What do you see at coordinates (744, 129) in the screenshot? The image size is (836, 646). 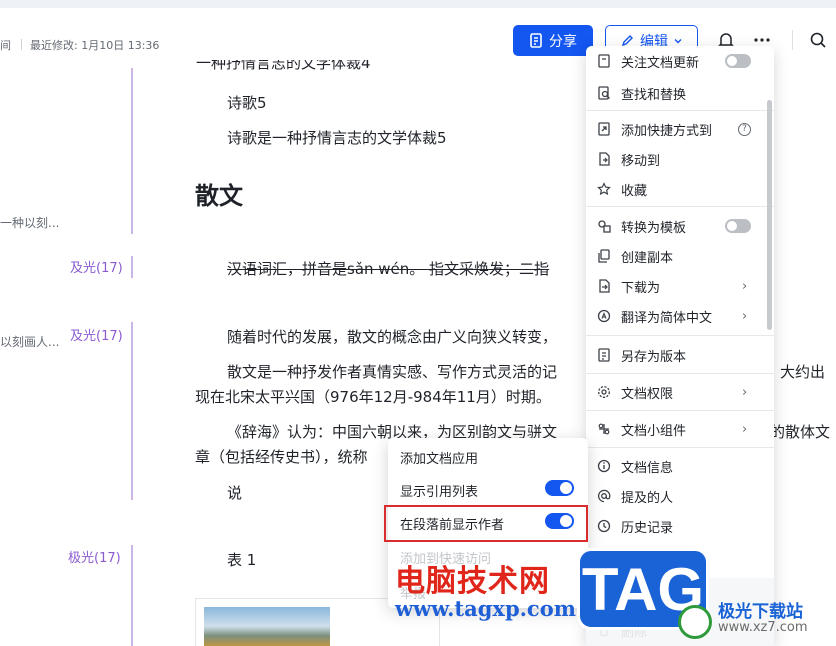 I see `help-icon: ?` at bounding box center [744, 129].